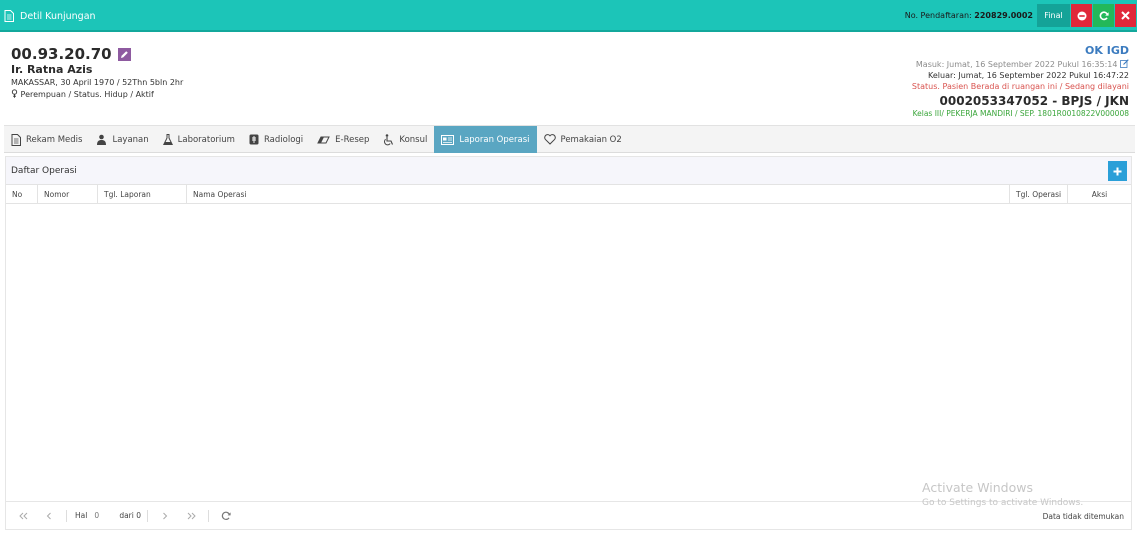  I want to click on tab-konsul: Konsul, so click(405, 139).